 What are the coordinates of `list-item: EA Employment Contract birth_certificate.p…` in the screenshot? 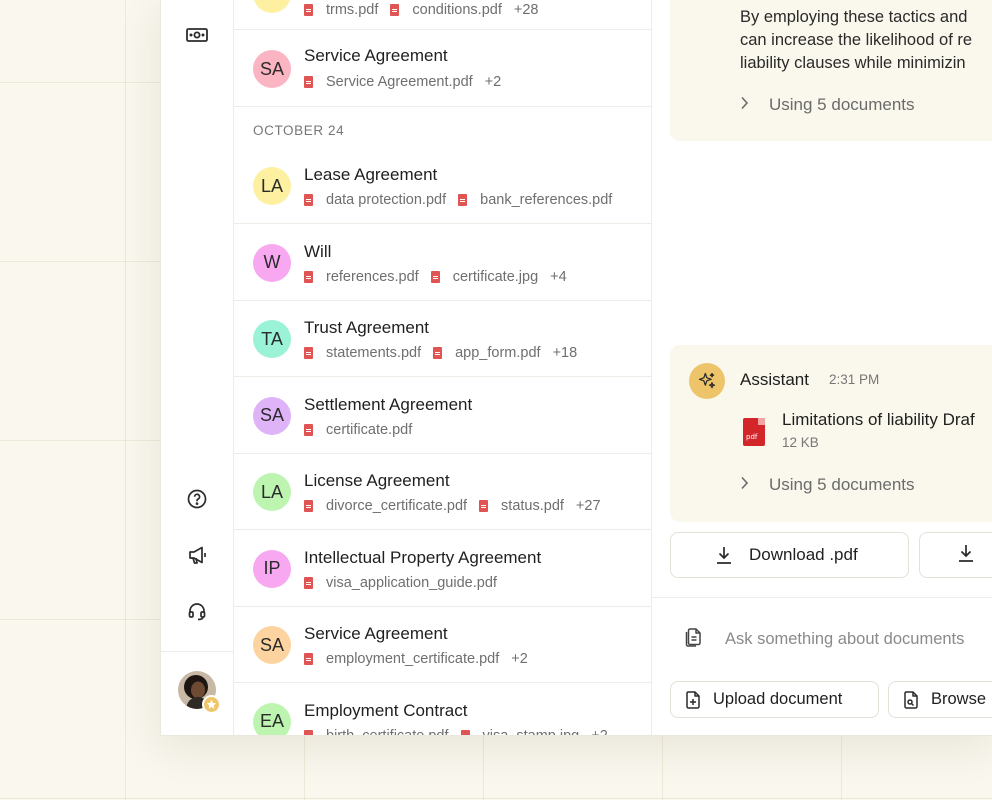 It's located at (442, 710).